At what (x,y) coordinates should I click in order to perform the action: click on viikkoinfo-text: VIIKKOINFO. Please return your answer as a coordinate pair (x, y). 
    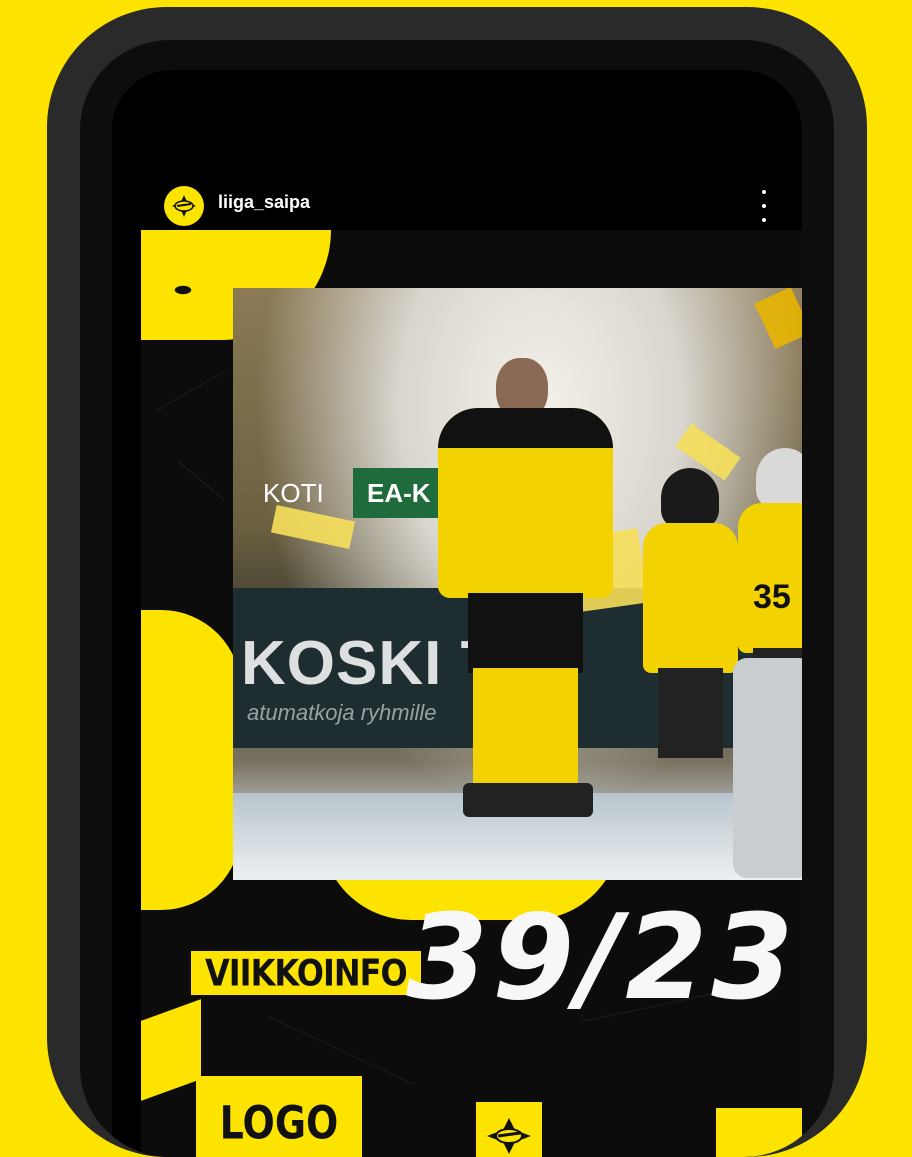
    Looking at the image, I should click on (306, 973).